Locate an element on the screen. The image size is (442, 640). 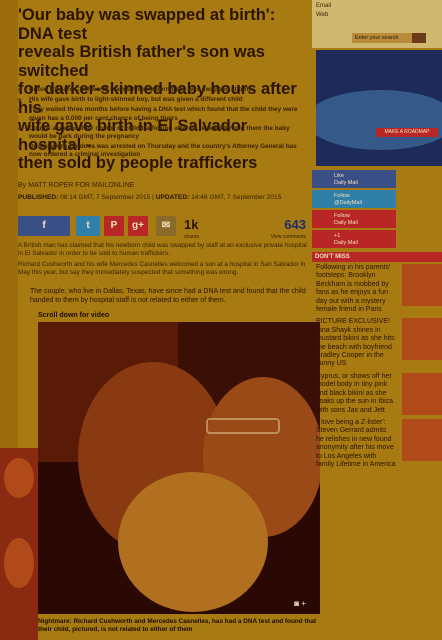
ad-button: MAKE A ROADMAP is located at coordinates (407, 132).